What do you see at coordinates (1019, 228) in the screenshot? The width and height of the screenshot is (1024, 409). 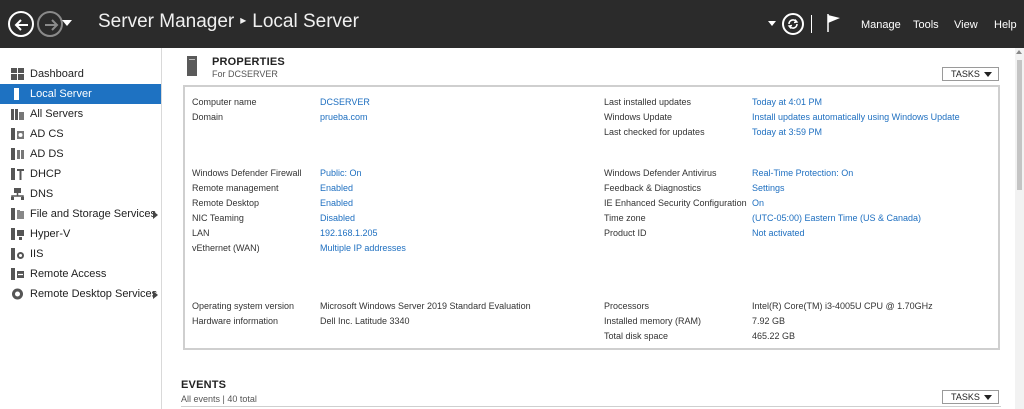 I see `vertical-scrollbar` at bounding box center [1019, 228].